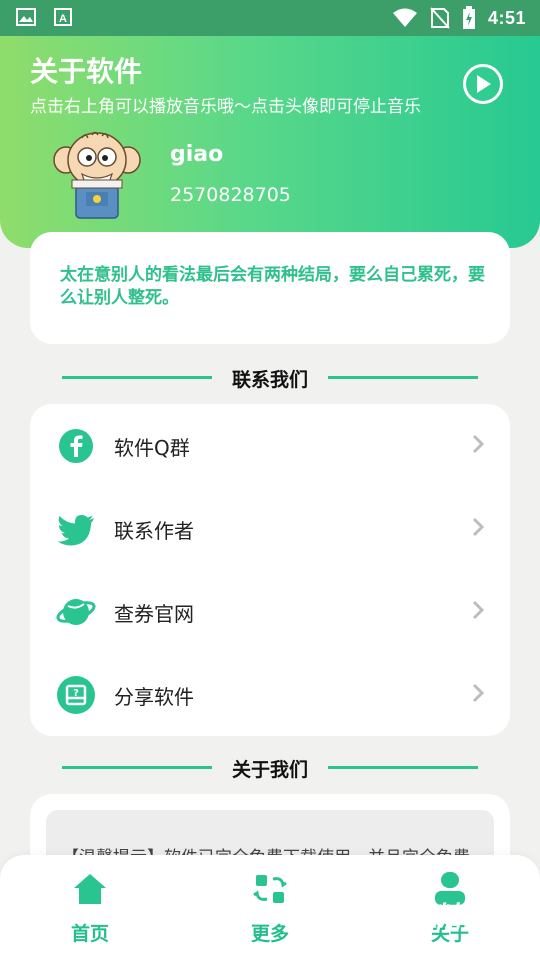  Describe the element at coordinates (270, 611) in the screenshot. I see `menu-item-official-site: 查券官网` at that location.